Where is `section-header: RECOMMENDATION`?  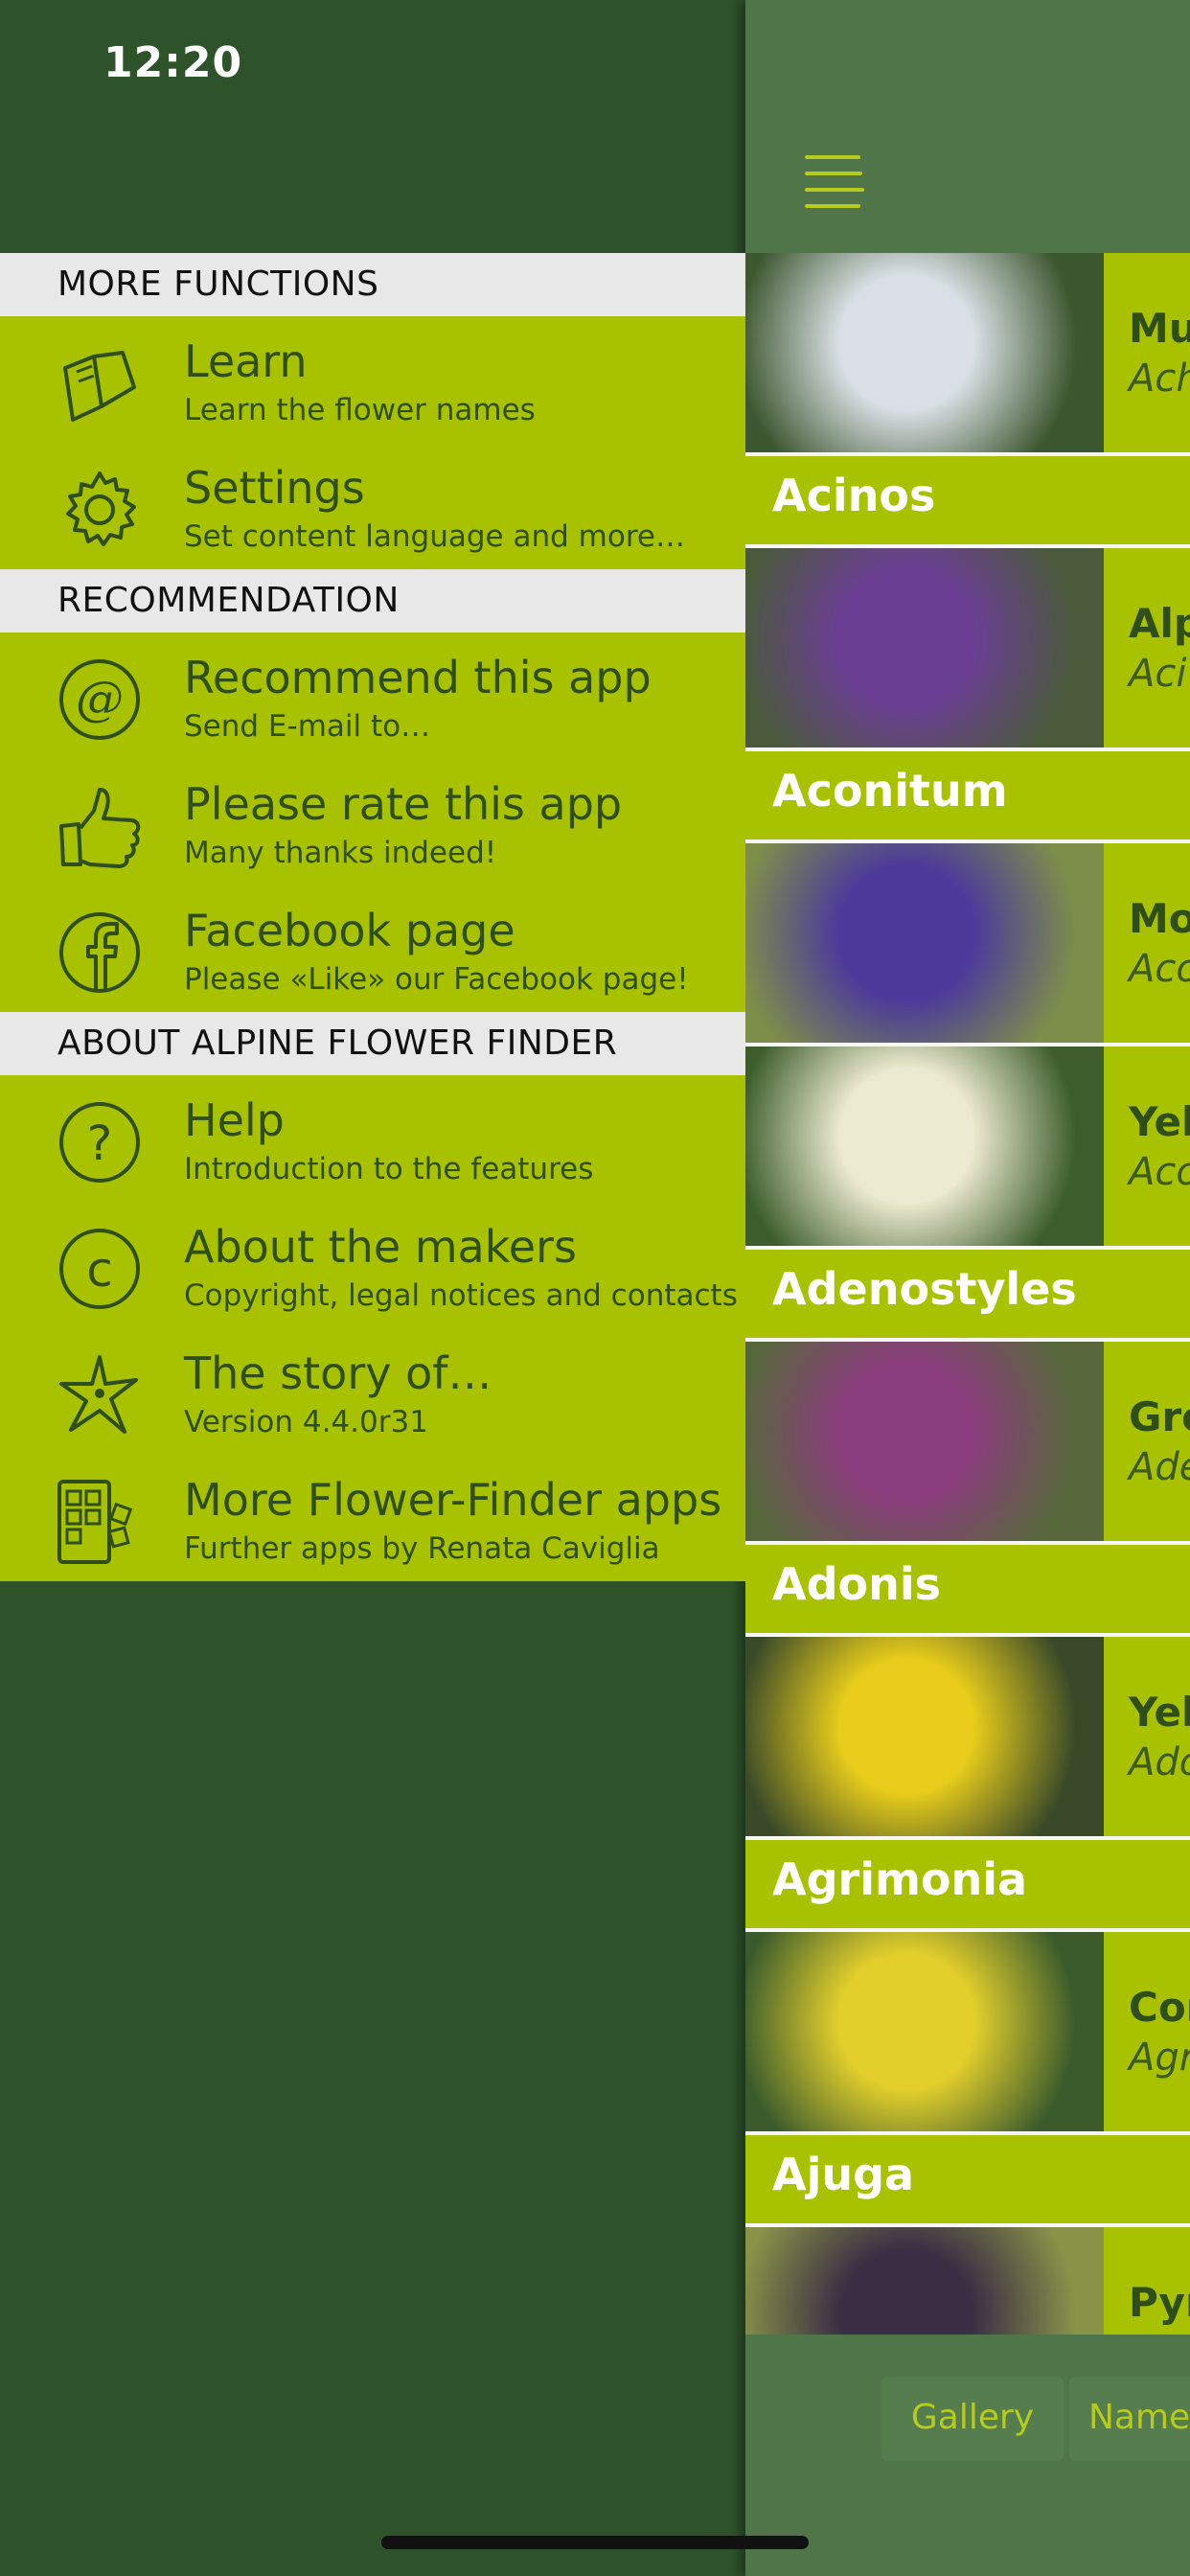 section-header: RECOMMENDATION is located at coordinates (373, 600).